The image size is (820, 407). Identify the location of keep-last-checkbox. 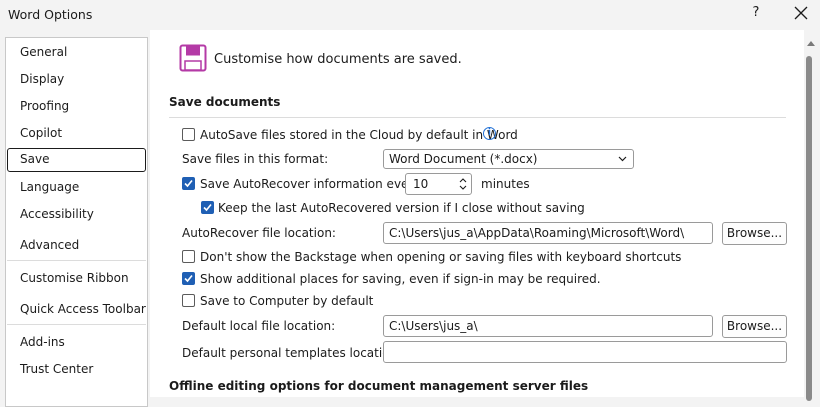
(207, 207).